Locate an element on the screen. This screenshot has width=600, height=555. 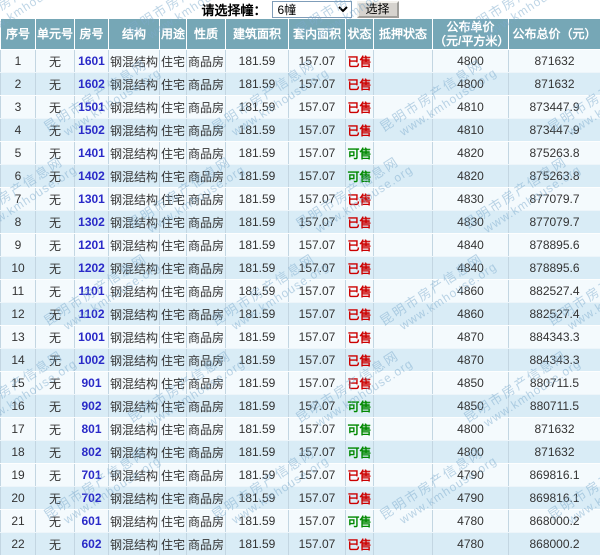
cell-seq: 9 is located at coordinates (18, 245).